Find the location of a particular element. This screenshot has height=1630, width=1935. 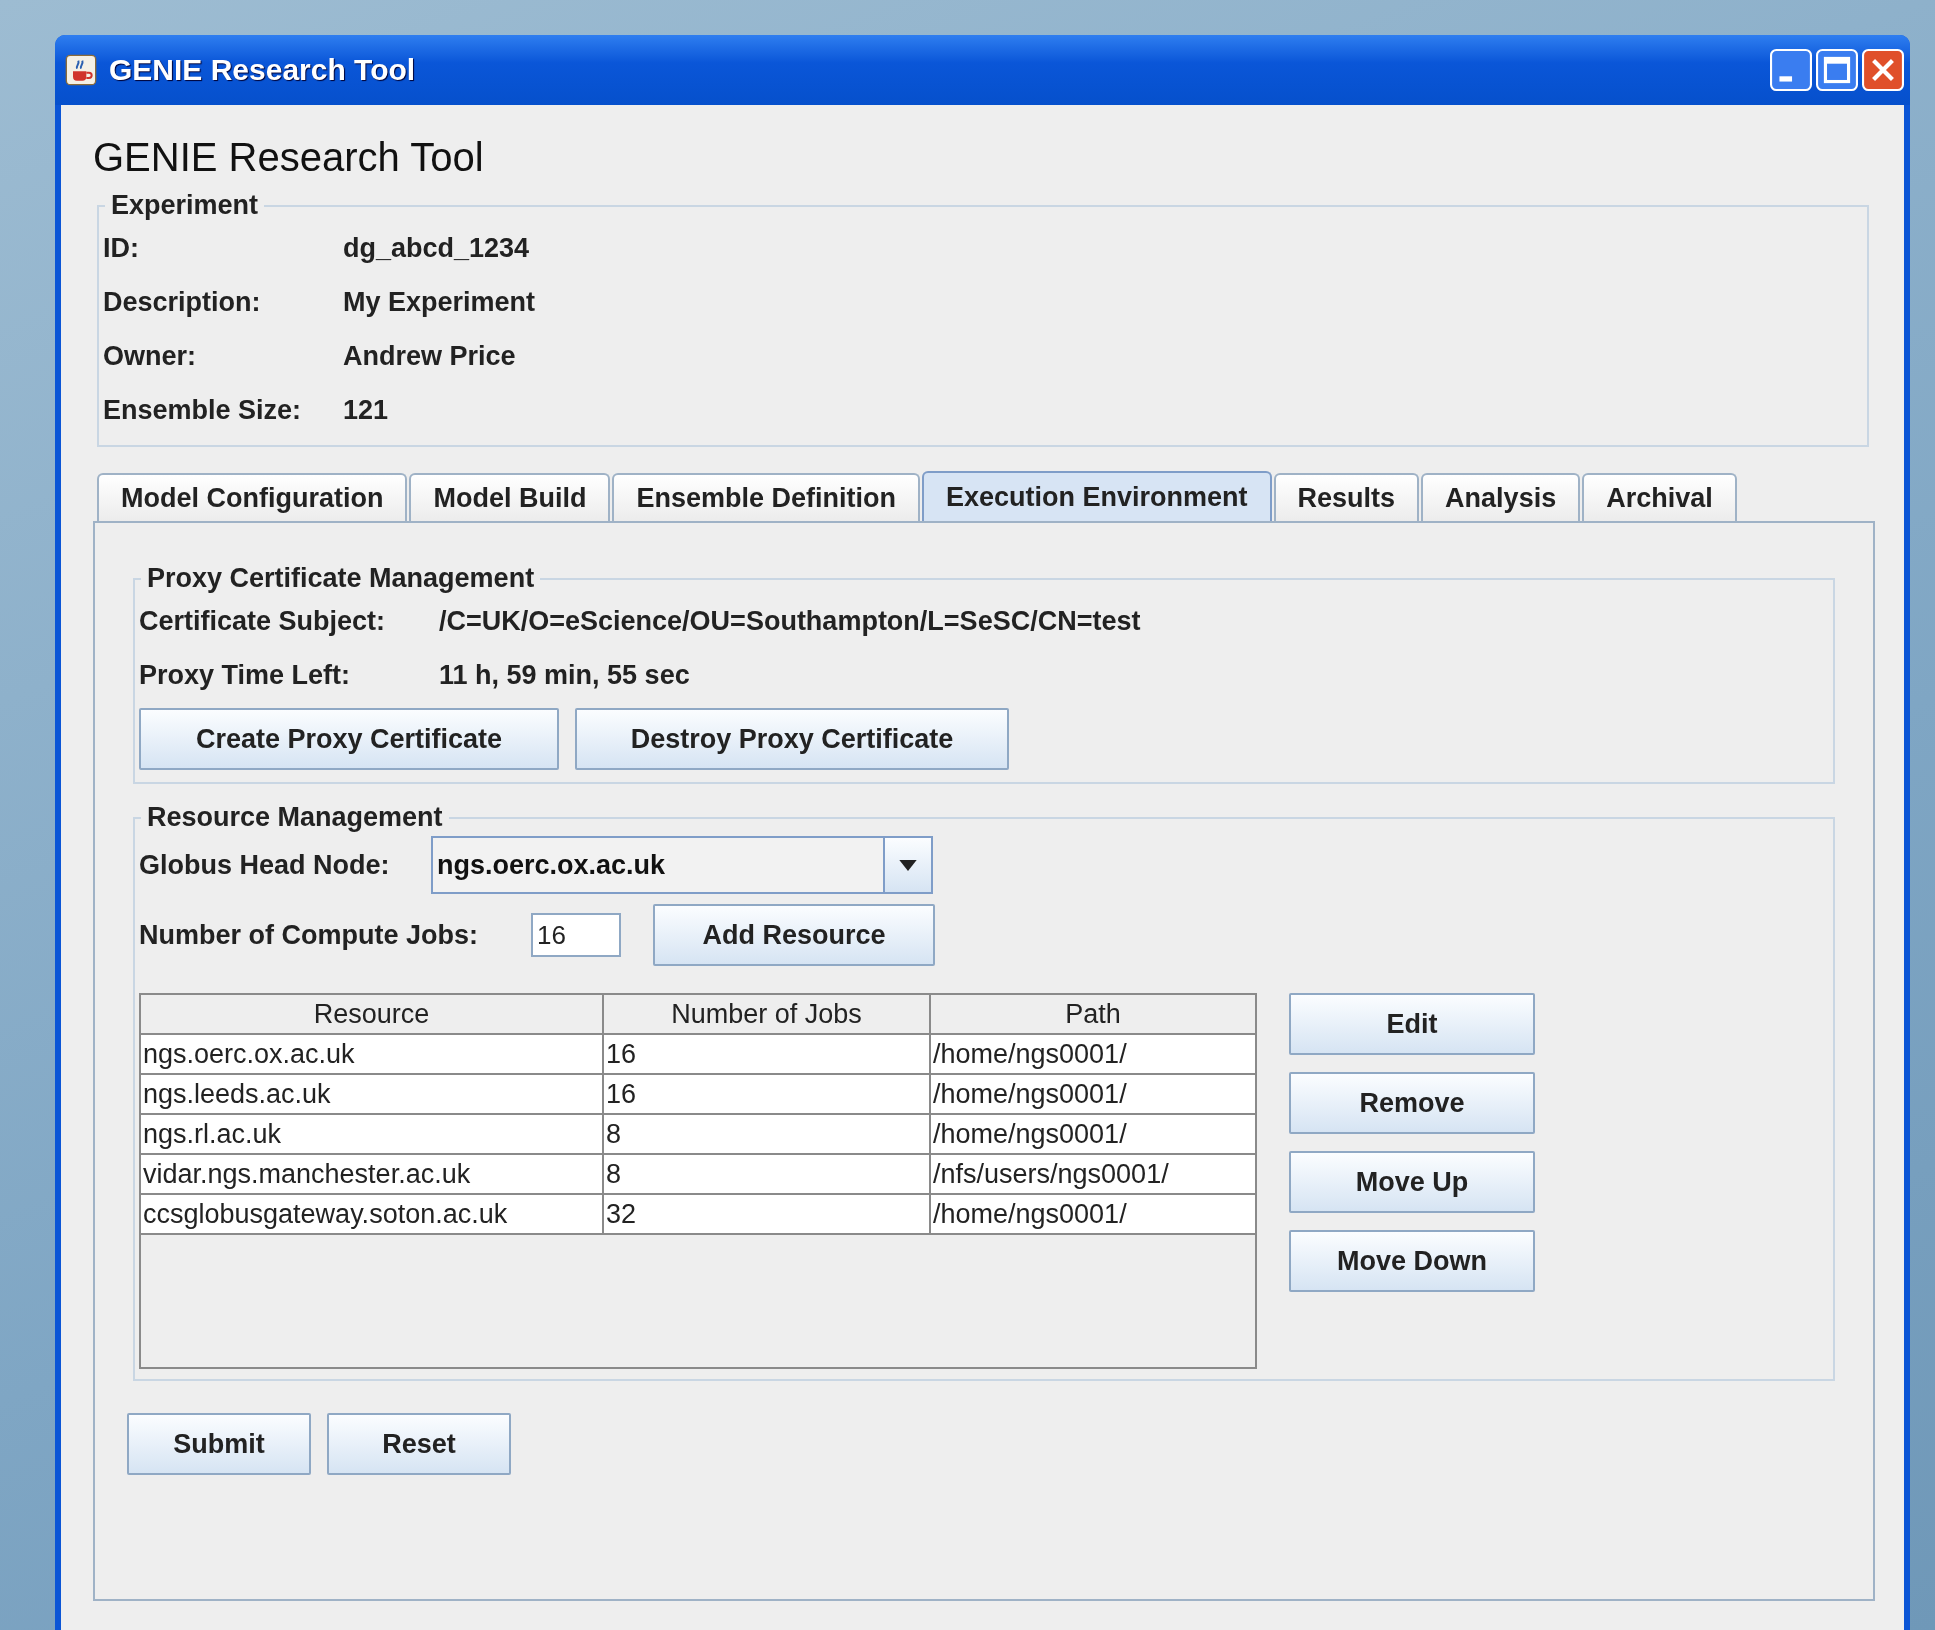

table-cell: ngs.rl.ac.uk is located at coordinates (372, 1135).